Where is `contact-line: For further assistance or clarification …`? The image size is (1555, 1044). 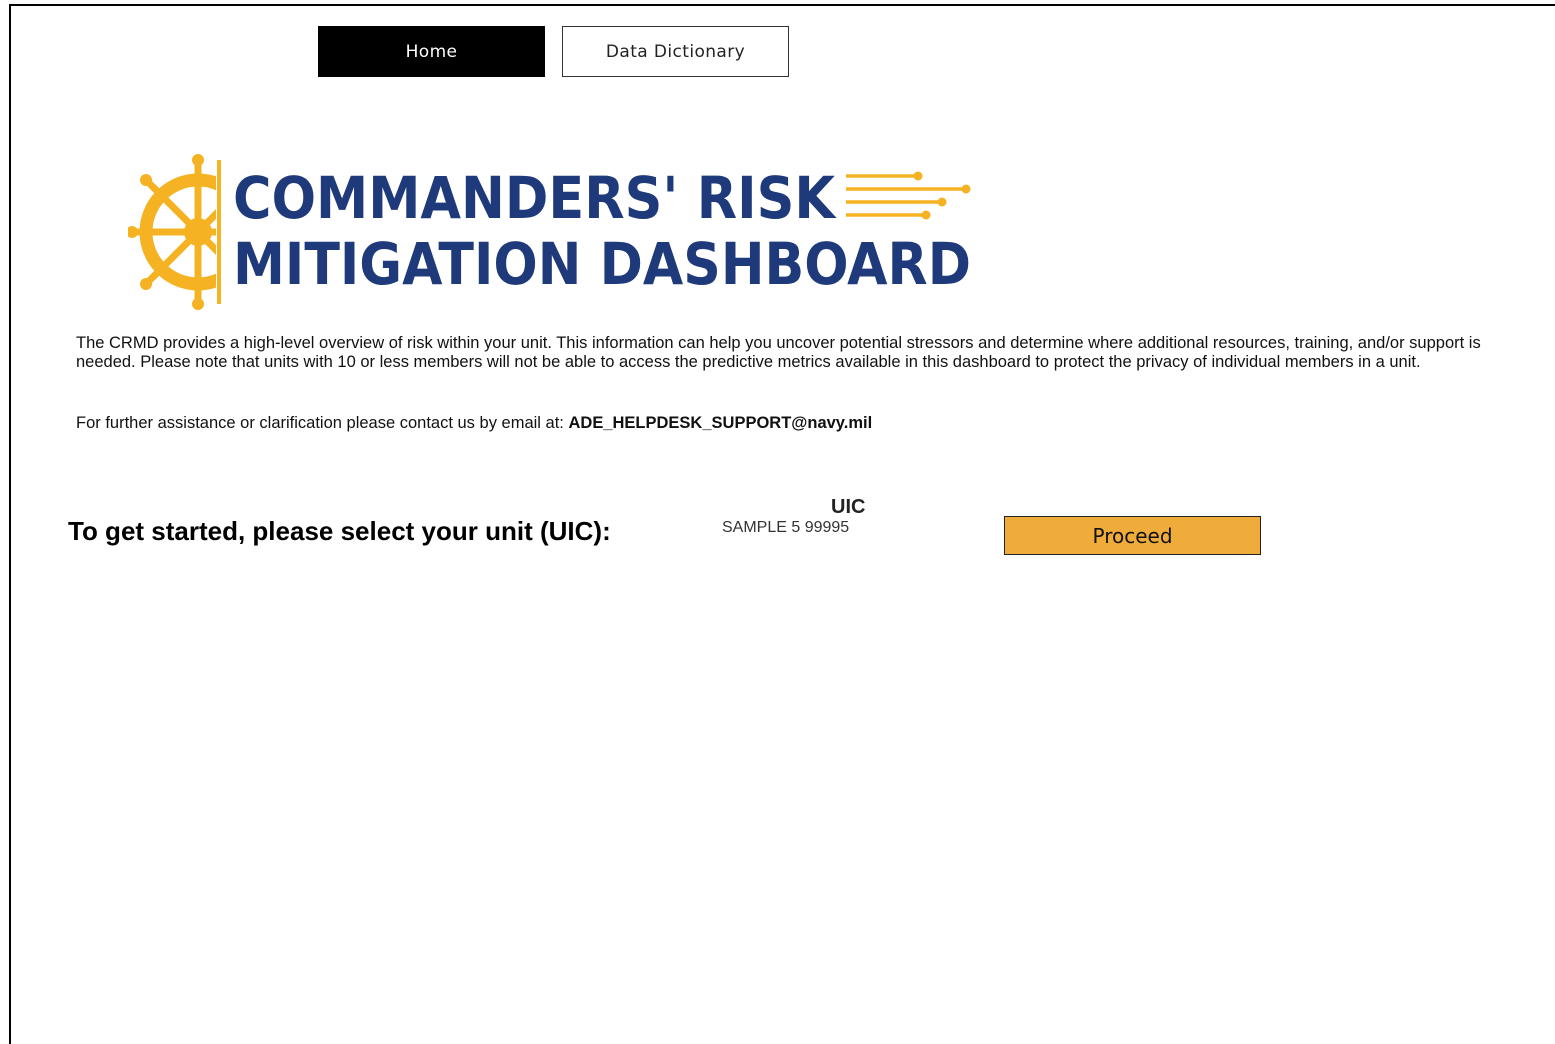 contact-line: For further assistance or clarification … is located at coordinates (474, 423).